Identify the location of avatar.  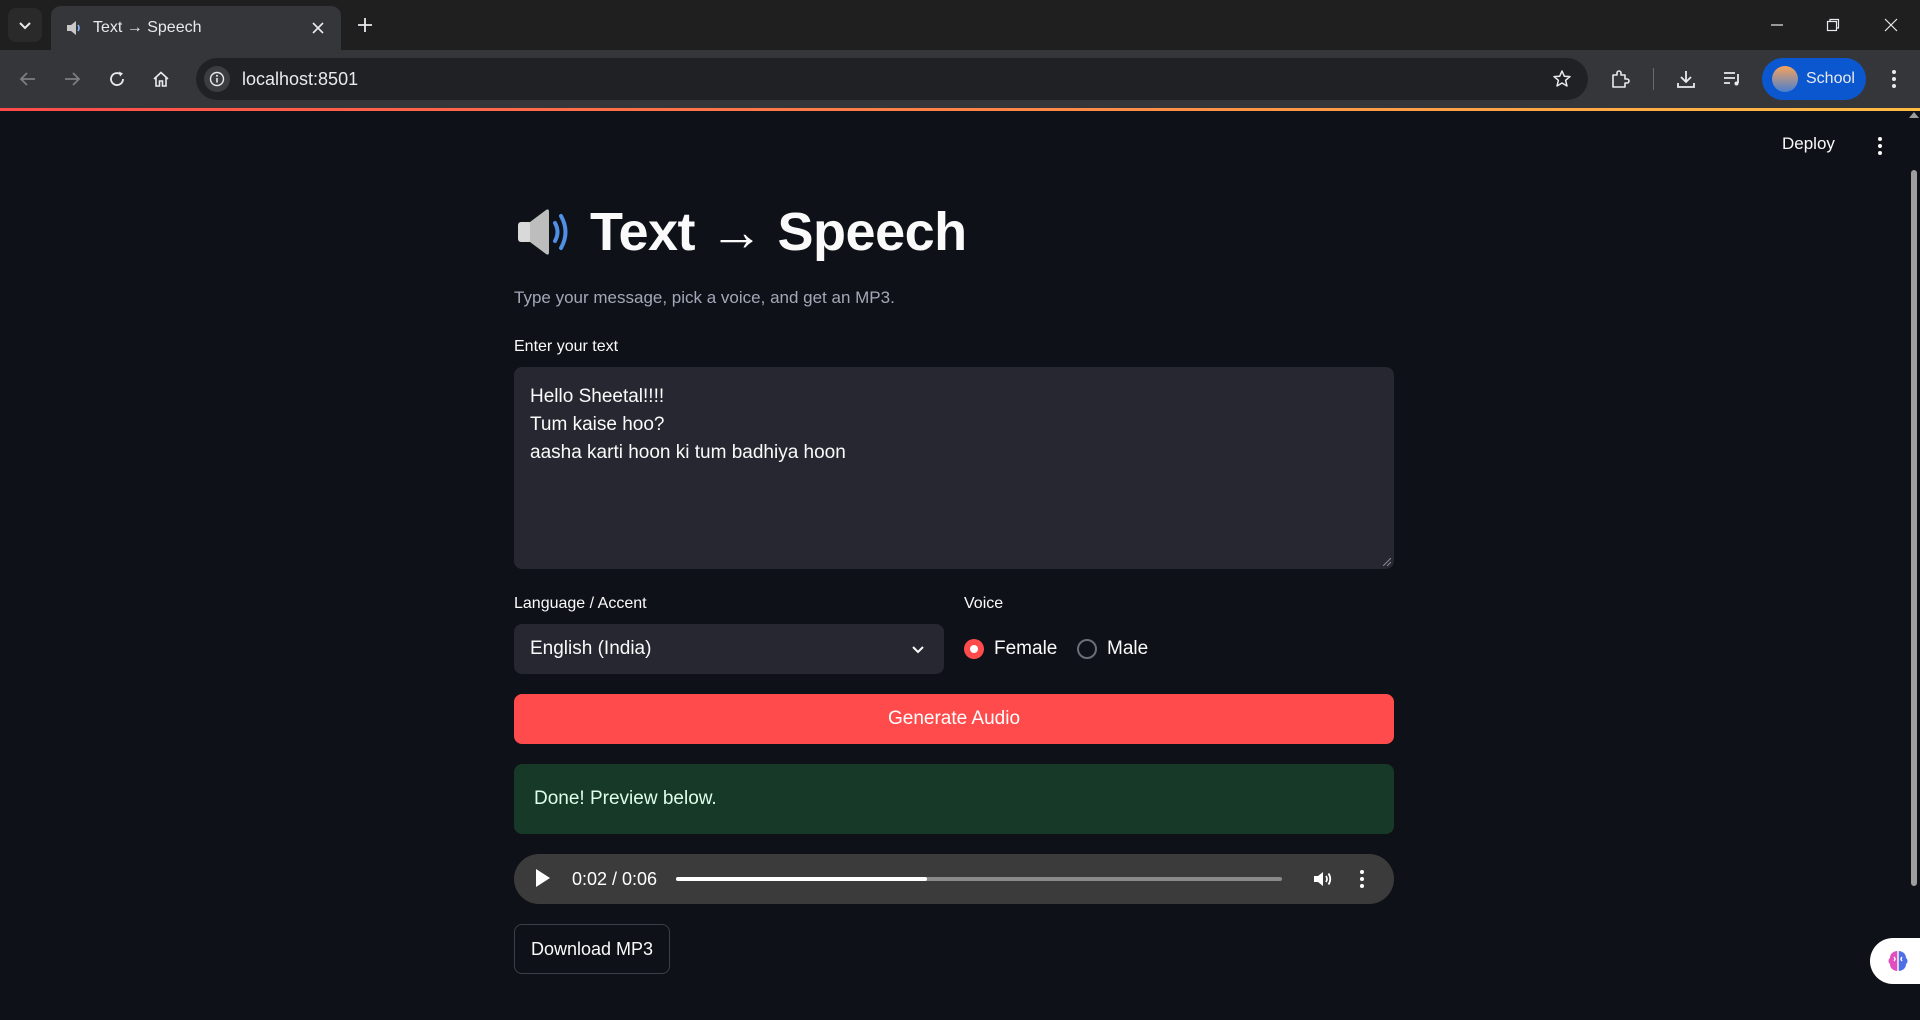
(1785, 79).